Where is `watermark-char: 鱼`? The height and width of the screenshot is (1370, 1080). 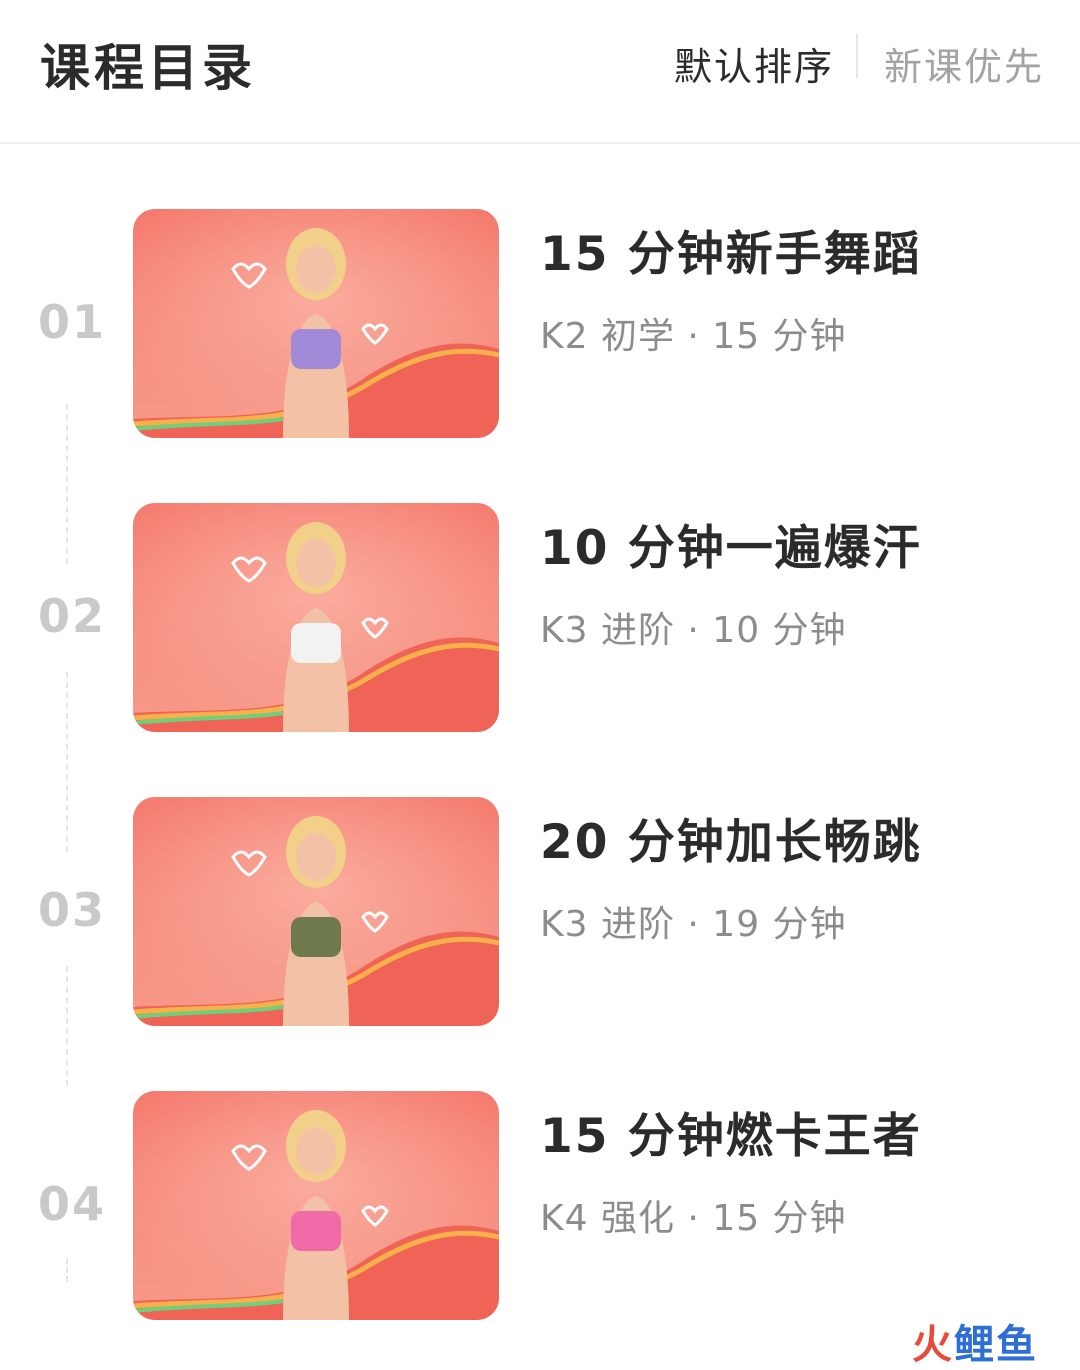 watermark-char: 鱼 is located at coordinates (1017, 1345).